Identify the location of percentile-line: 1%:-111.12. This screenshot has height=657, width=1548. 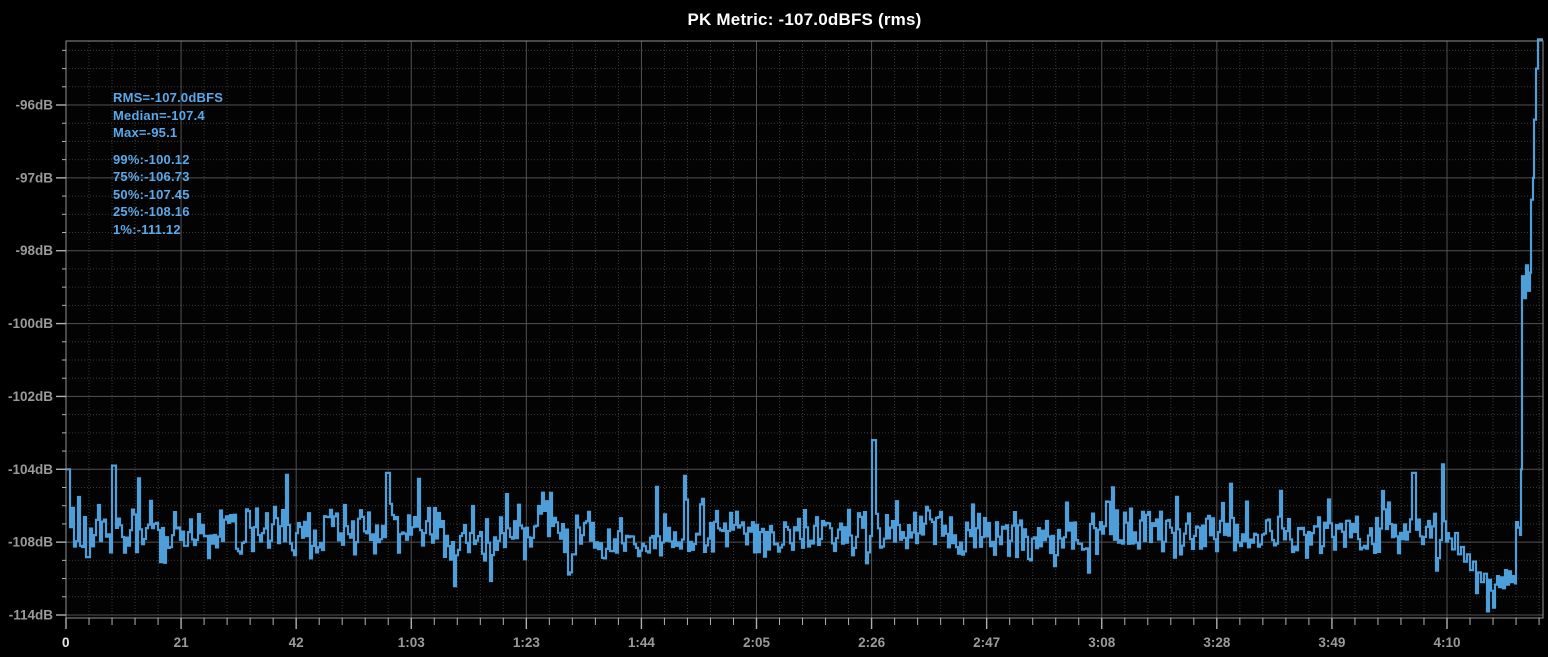
(147, 229).